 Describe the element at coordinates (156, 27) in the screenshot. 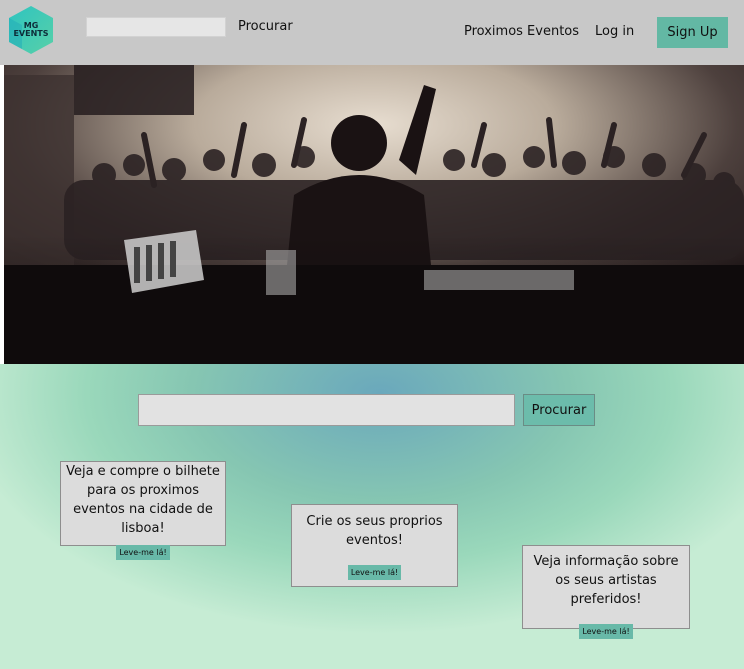

I see `header-search-input` at that location.